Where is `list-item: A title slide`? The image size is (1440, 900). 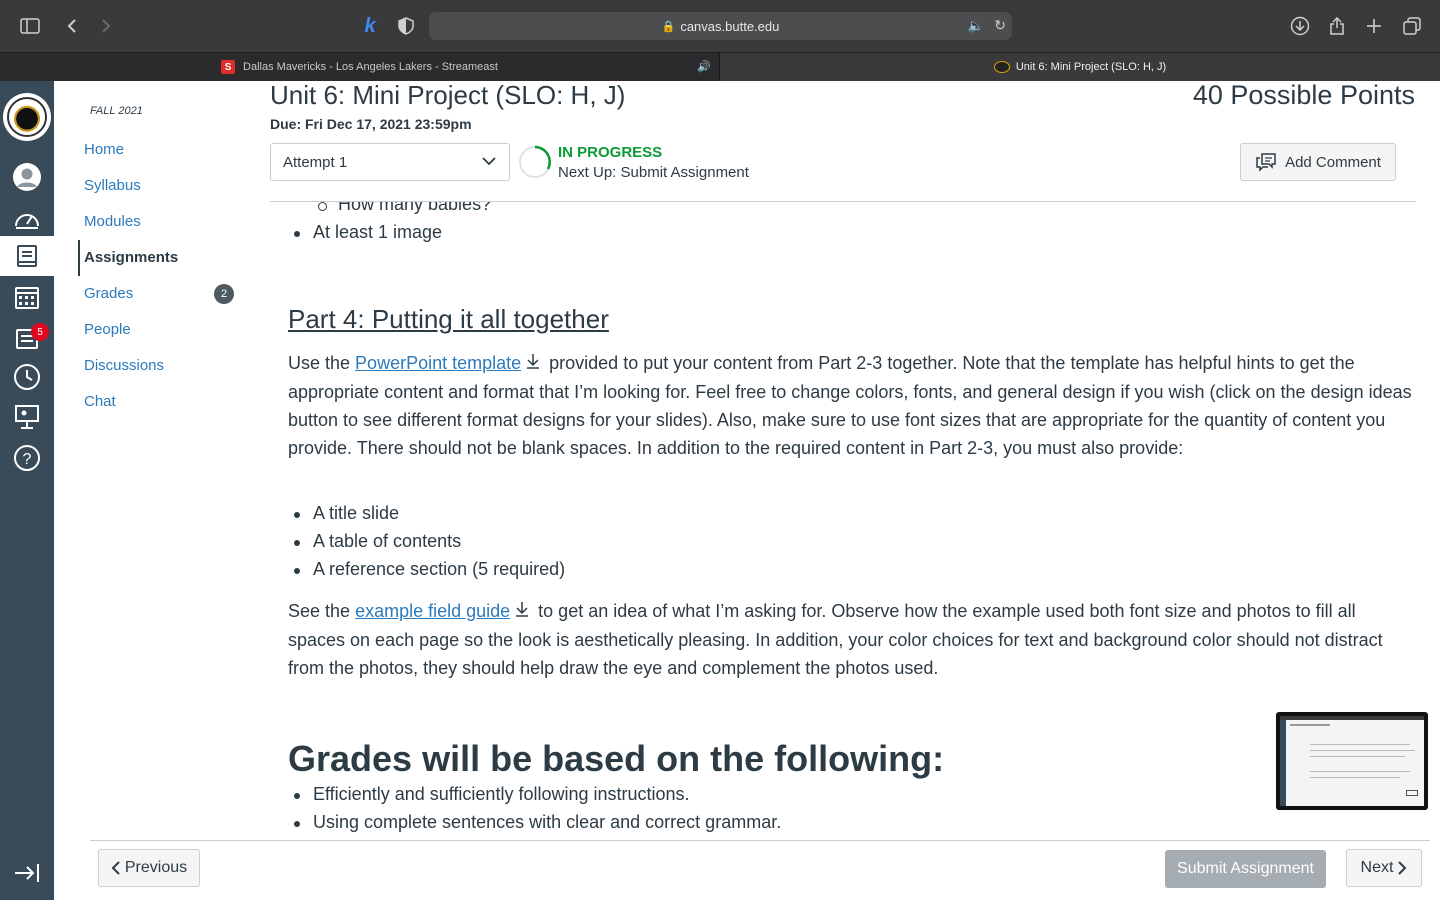 list-item: A title slide is located at coordinates (346, 513).